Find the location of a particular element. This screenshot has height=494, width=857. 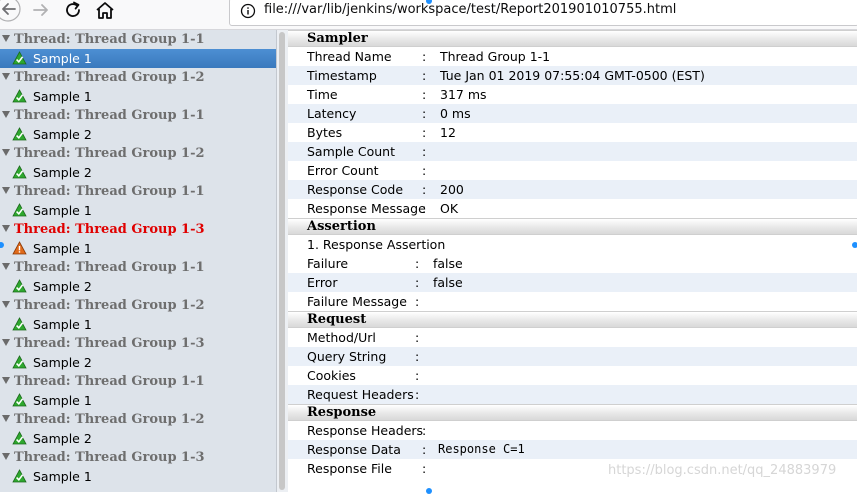

detail-row: Failure Message: is located at coordinates (572, 301).